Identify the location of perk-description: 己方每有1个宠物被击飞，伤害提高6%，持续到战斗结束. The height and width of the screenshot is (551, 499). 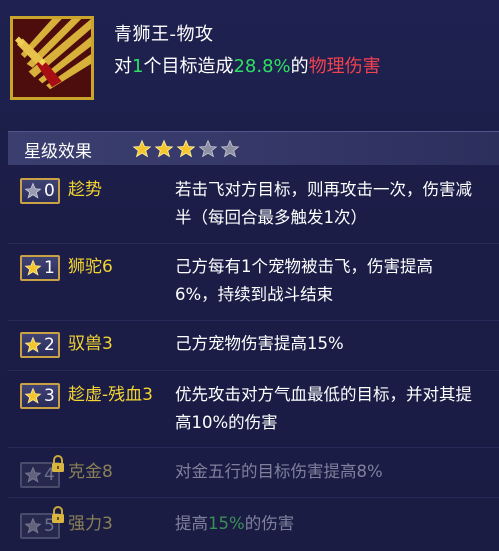
(304, 280).